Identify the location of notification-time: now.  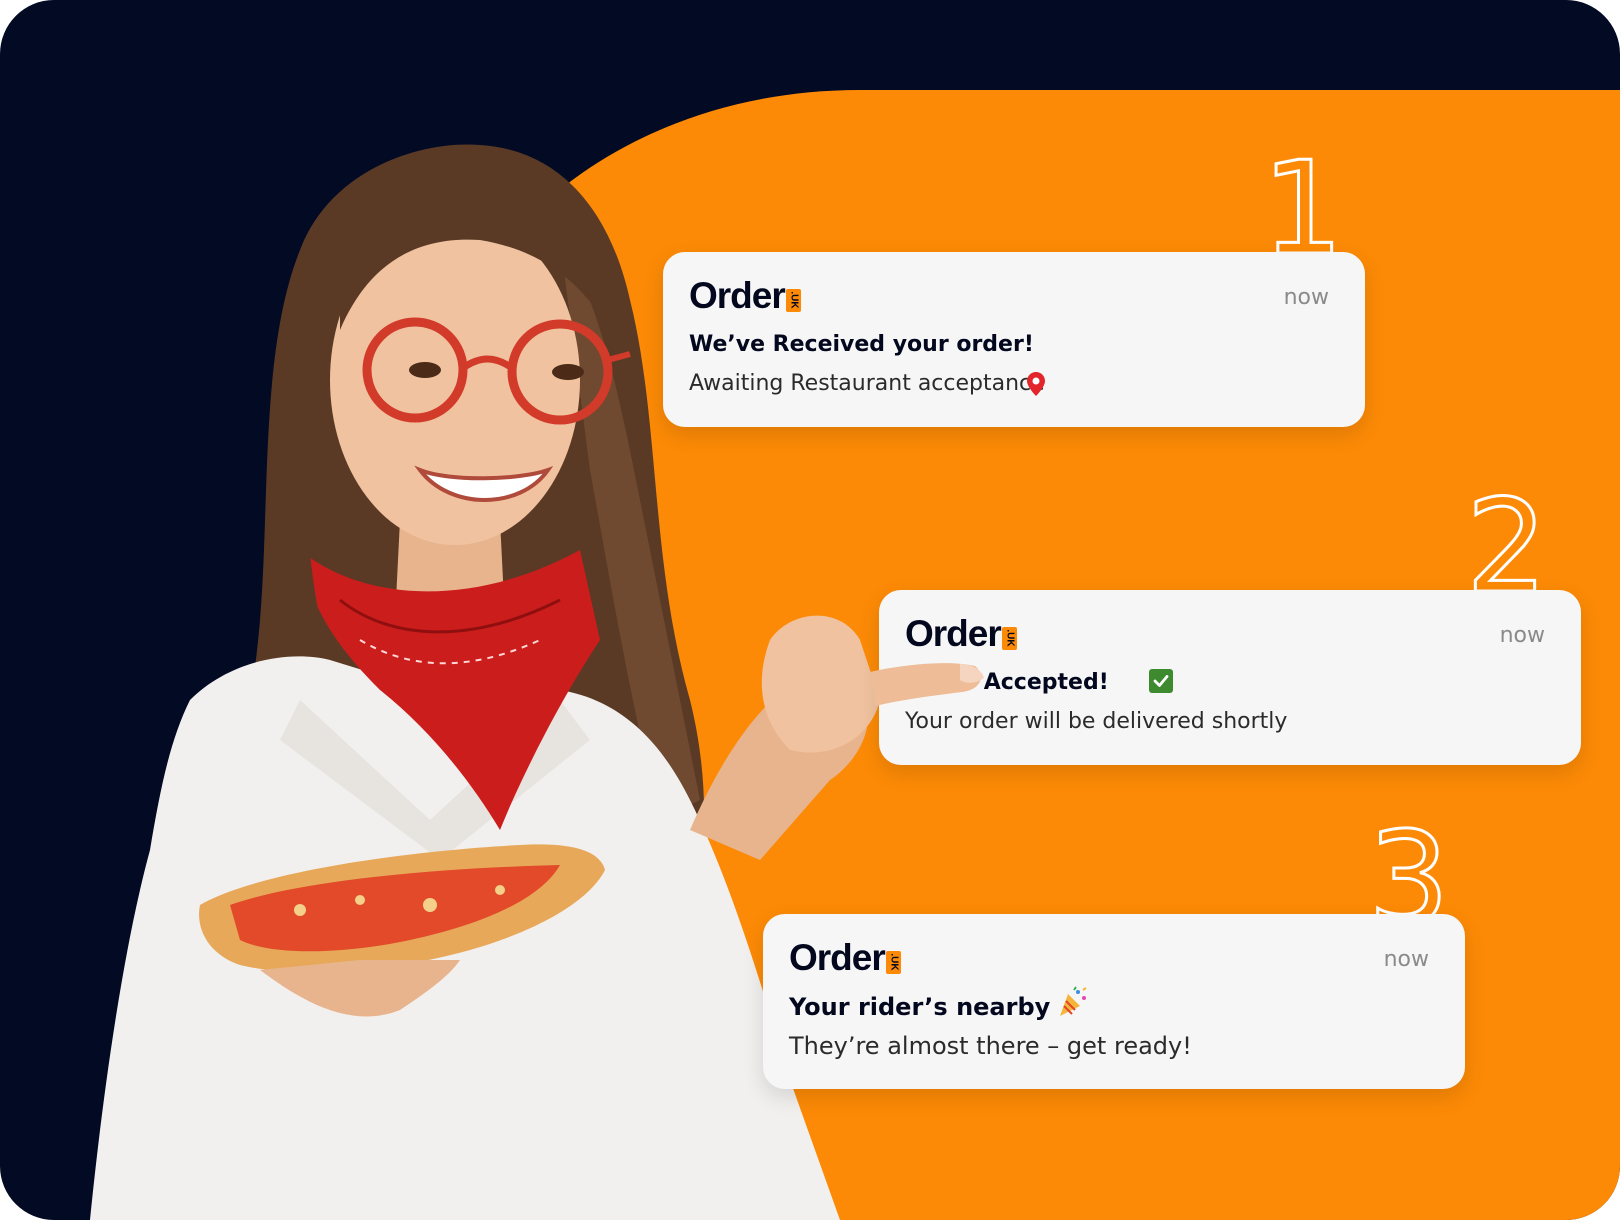
(1406, 959).